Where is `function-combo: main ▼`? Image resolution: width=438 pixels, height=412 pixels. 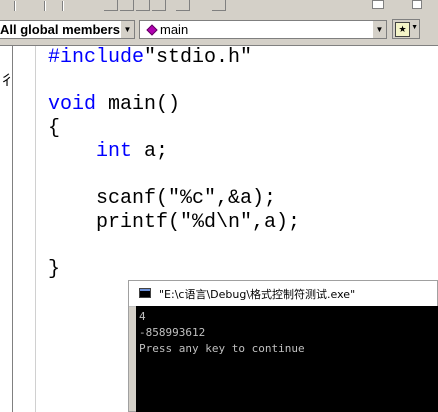 function-combo: main ▼ is located at coordinates (263, 29).